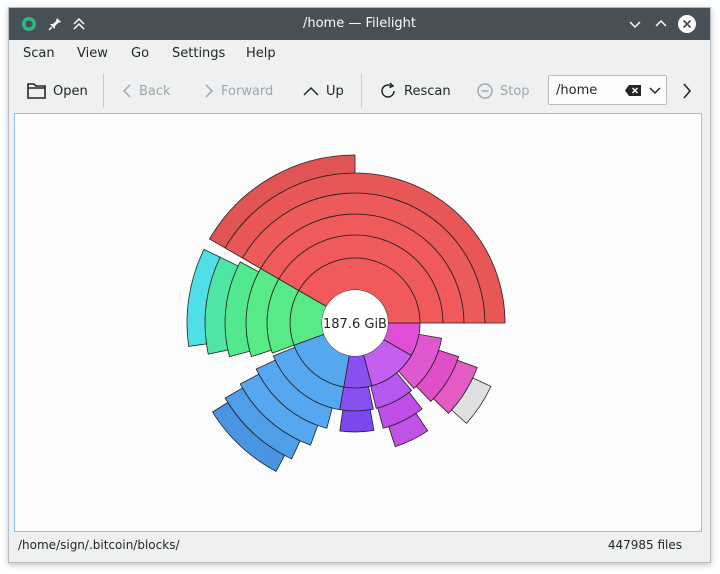  What do you see at coordinates (126, 91) in the screenshot?
I see `chevron-left-icon` at bounding box center [126, 91].